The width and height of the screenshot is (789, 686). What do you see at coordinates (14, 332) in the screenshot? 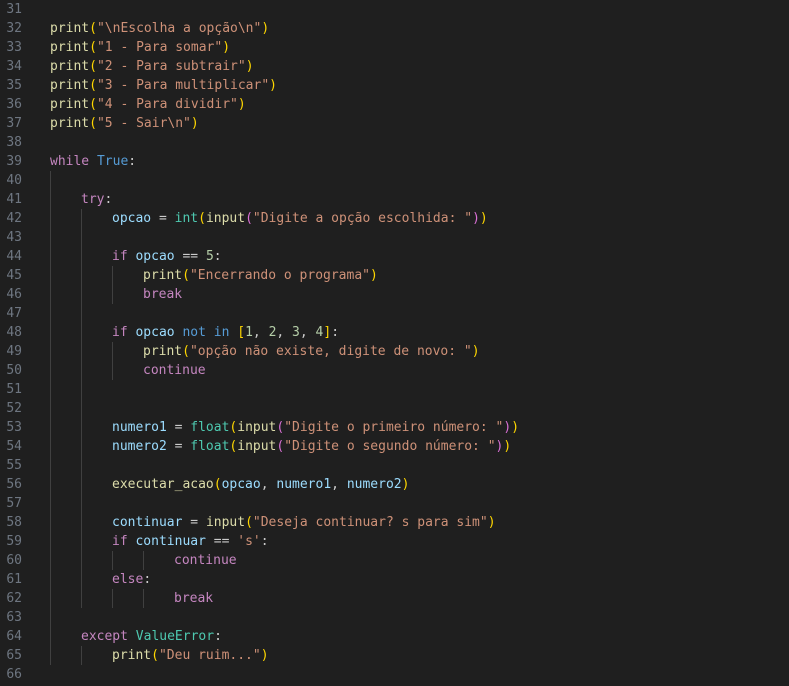
I see `line-number: 48` at bounding box center [14, 332].